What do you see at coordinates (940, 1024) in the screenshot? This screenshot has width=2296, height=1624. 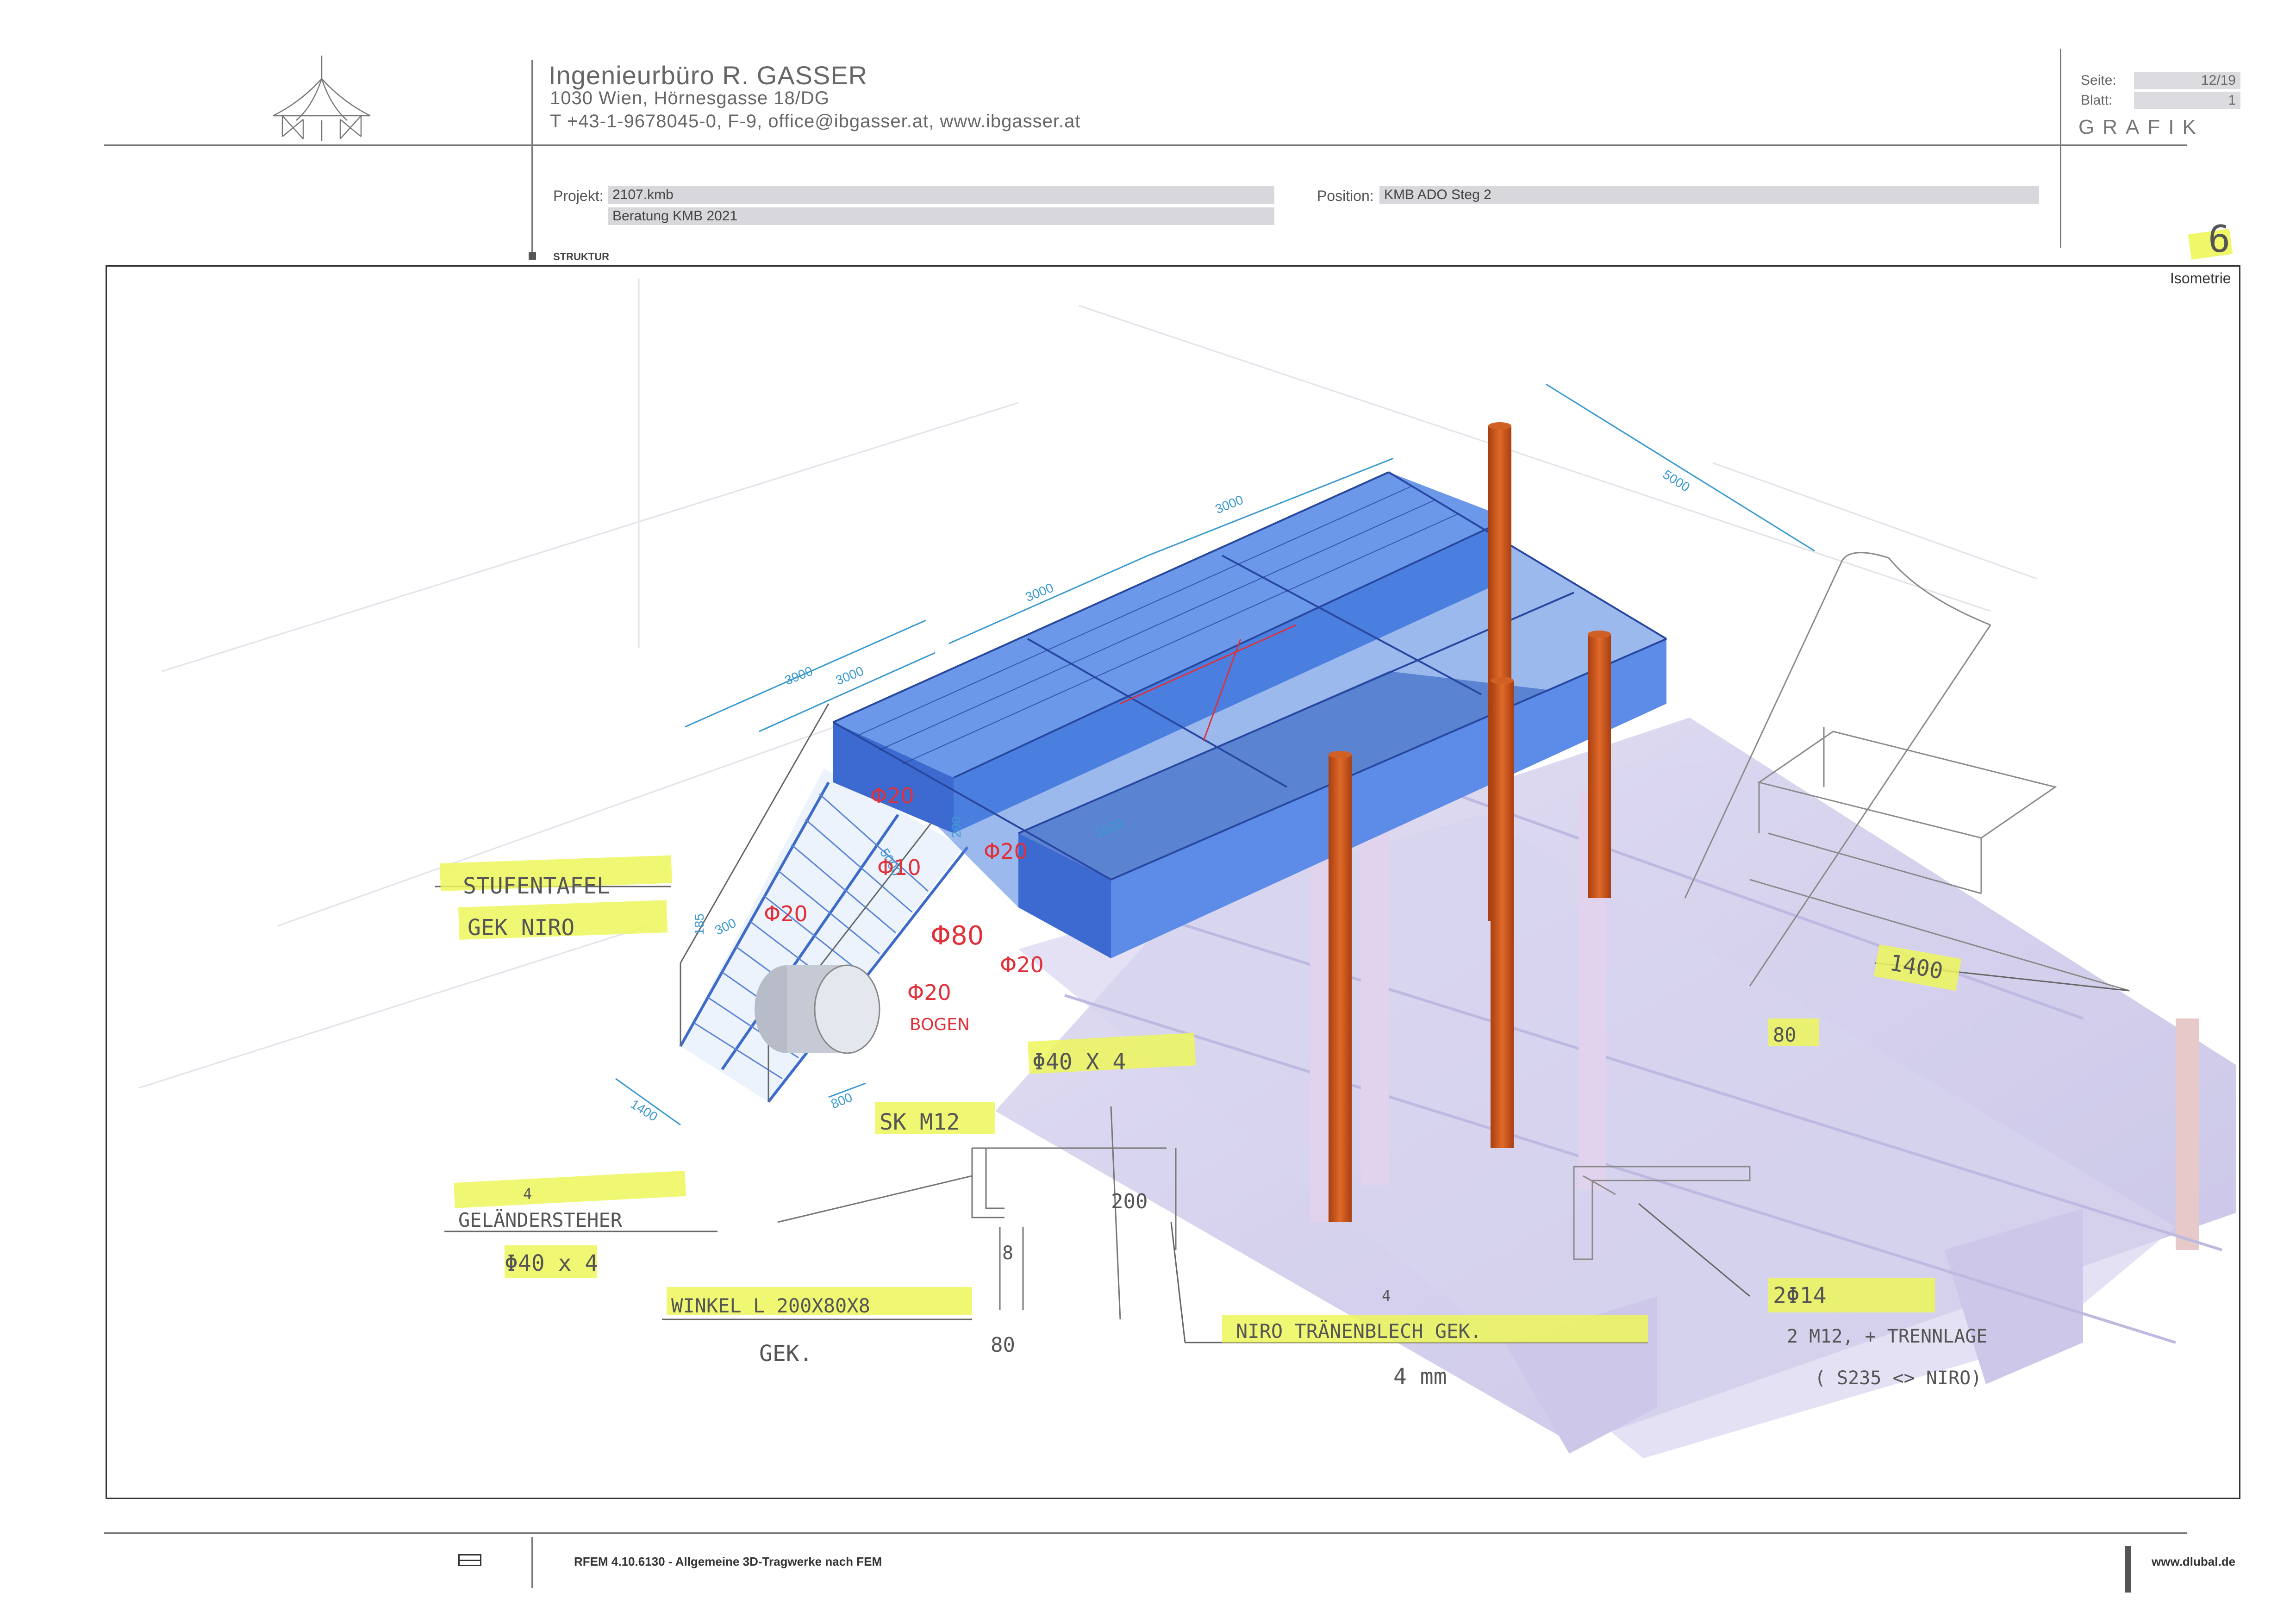 I see `red-note-bogen: BOGEN` at bounding box center [940, 1024].